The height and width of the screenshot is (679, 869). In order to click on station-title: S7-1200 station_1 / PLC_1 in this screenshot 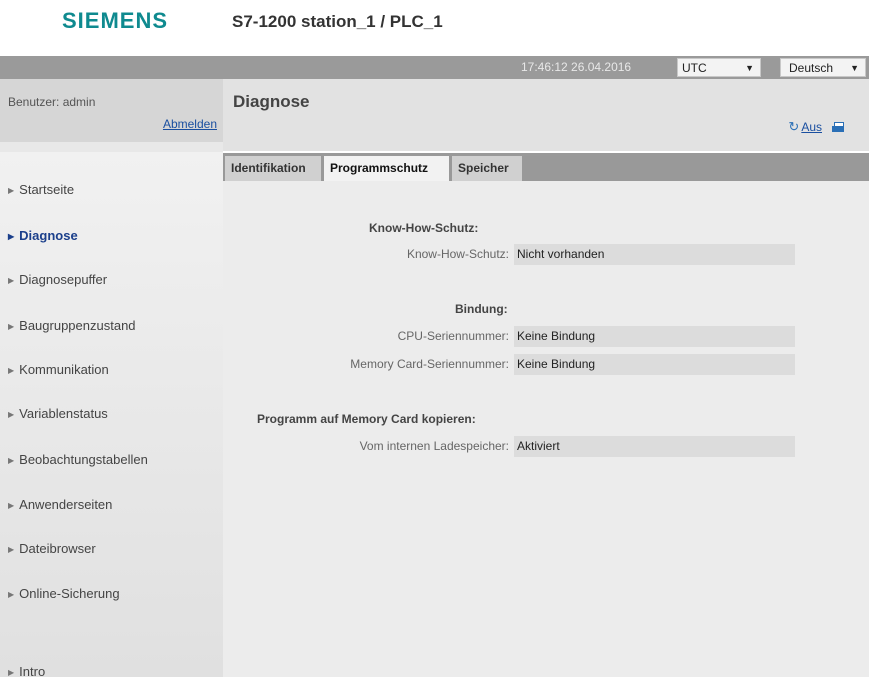, I will do `click(337, 21)`.